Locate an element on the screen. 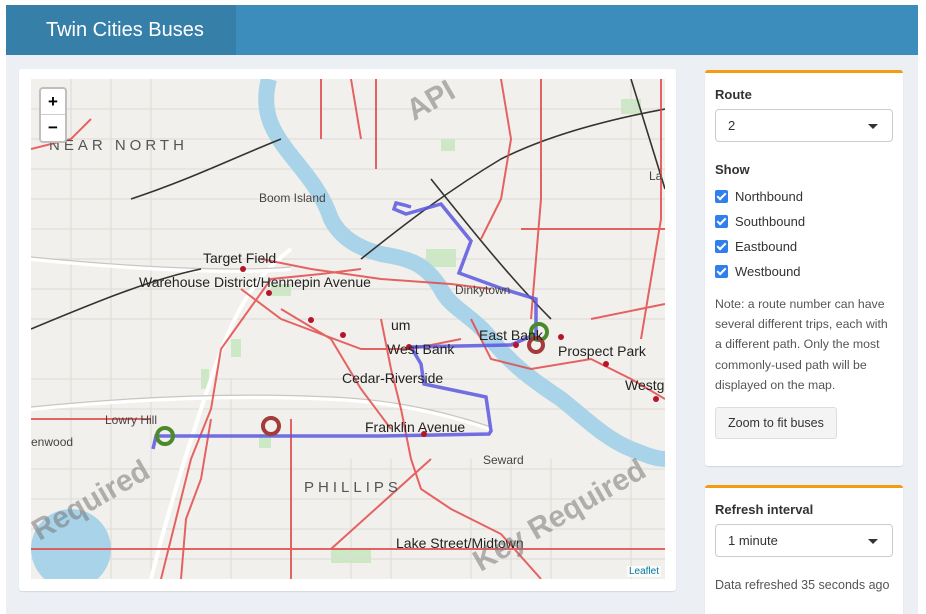 The image size is (926, 614). map-label-warehouse: Warehouse District/Hennepin Avenue is located at coordinates (255, 282).